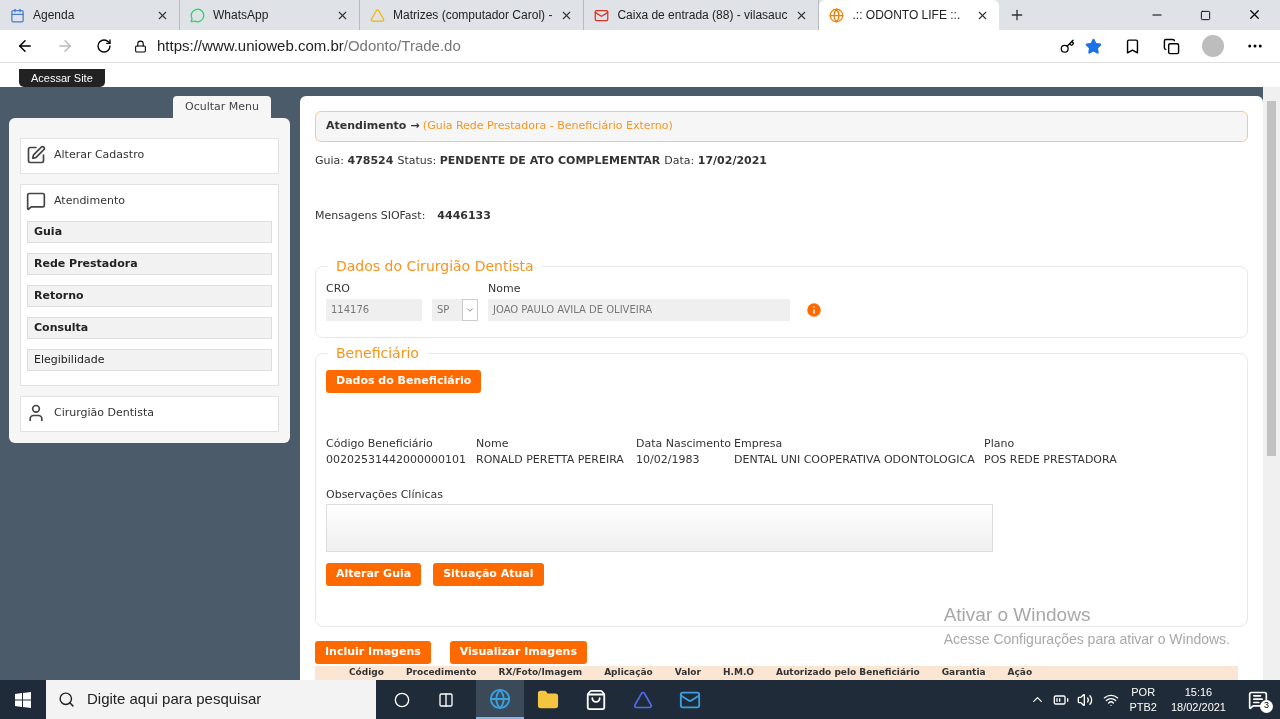 The image size is (1280, 719). Describe the element at coordinates (1085, 699) in the screenshot. I see `volume-icon` at that location.